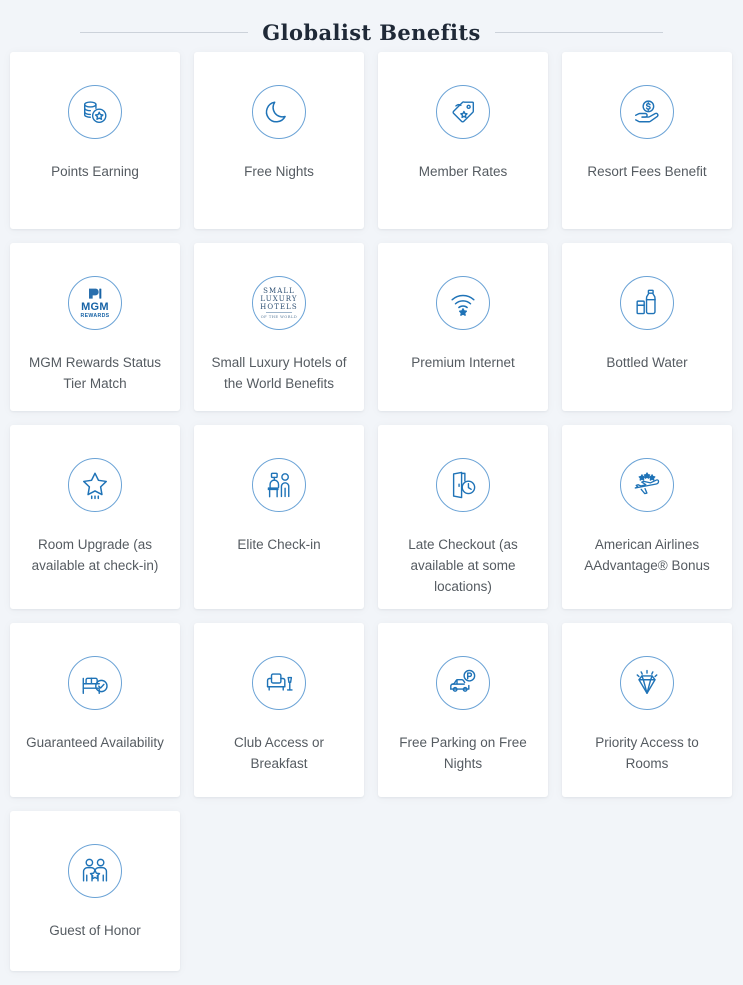  I want to click on benefit-card-priority-access-to-rooms: Priority Access to Rooms, so click(647, 710).